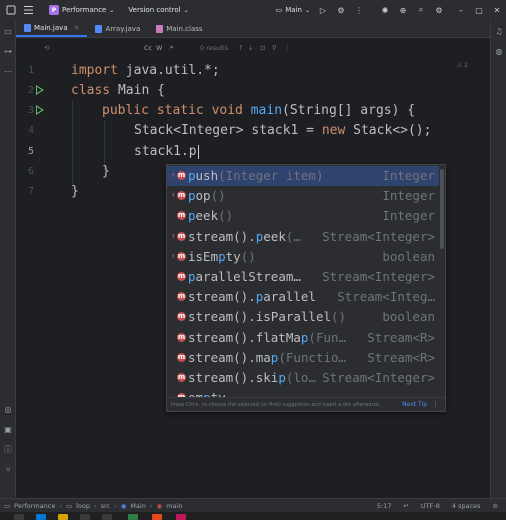 This screenshot has height=520, width=506. I want to click on gradle-icon: ◍, so click(499, 51).